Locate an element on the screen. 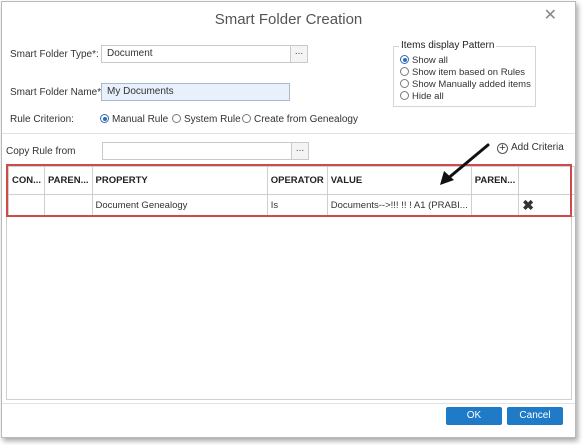  pattern-option-manually-added: Show Manually added items is located at coordinates (465, 84).